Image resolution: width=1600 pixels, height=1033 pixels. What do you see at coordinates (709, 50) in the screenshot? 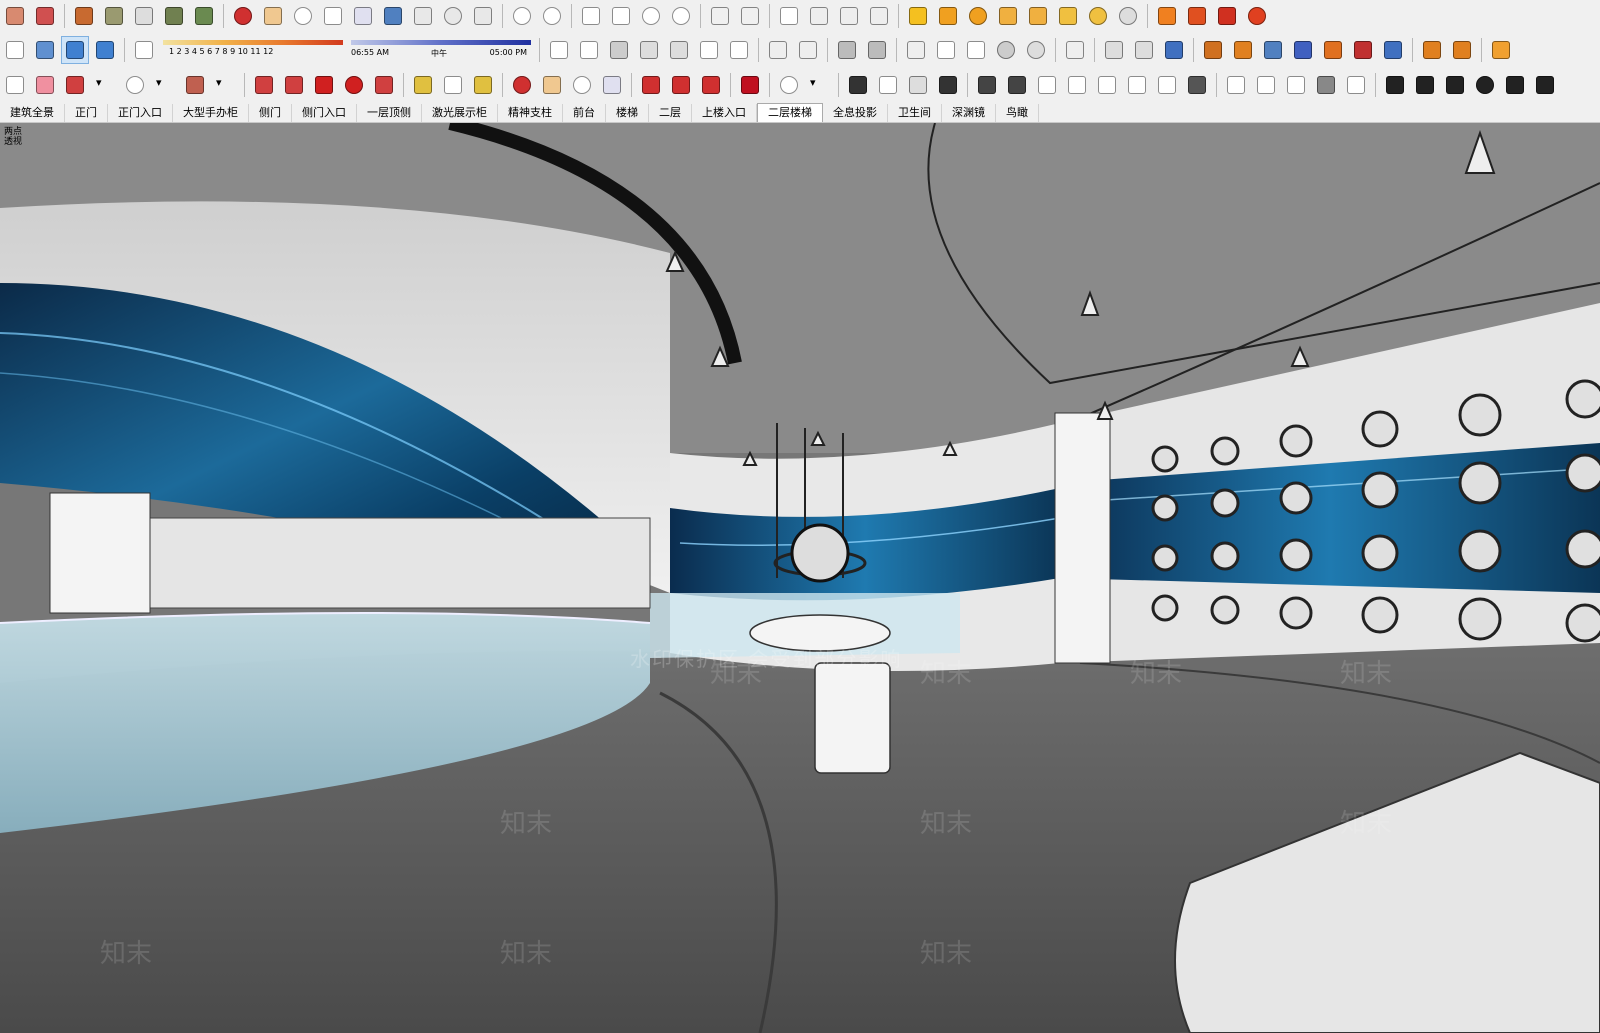
I see `window-grid-icon` at bounding box center [709, 50].